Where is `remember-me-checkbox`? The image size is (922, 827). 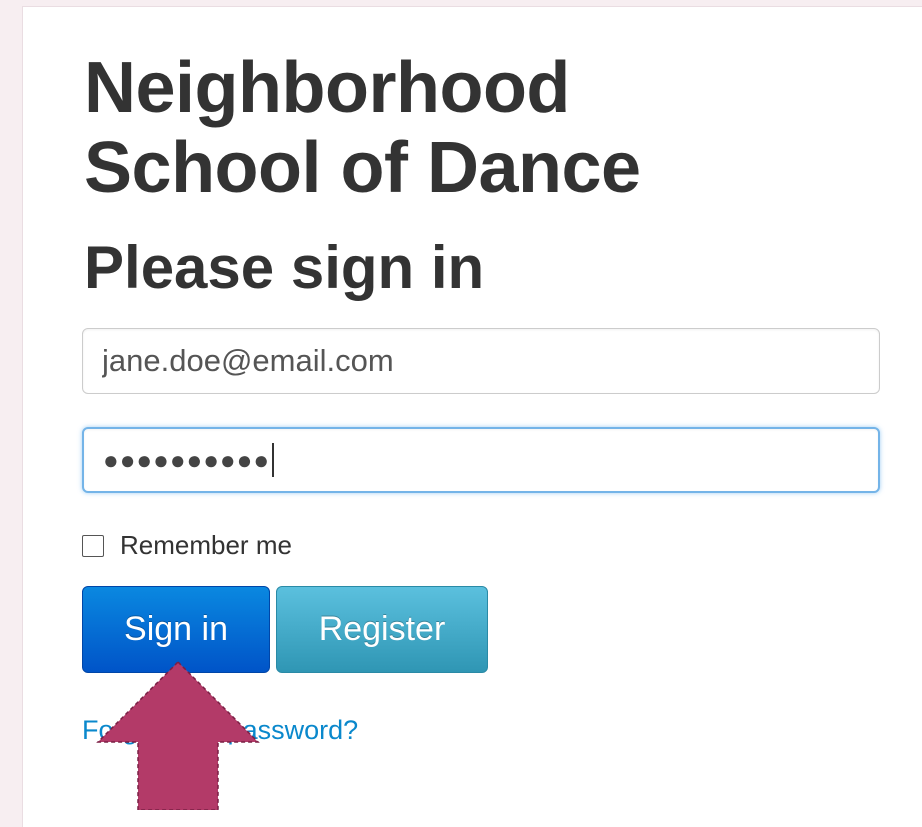 remember-me-checkbox is located at coordinates (93, 545).